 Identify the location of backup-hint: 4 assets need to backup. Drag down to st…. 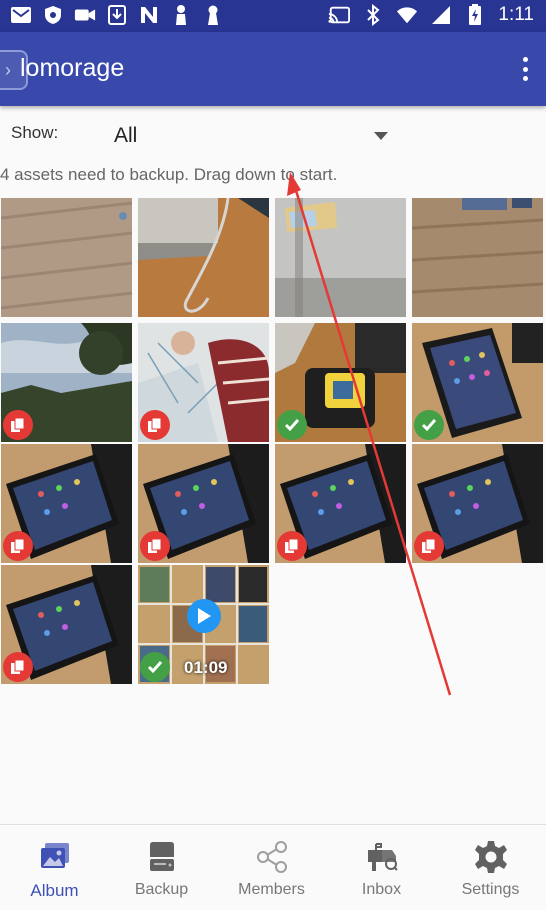
(169, 174).